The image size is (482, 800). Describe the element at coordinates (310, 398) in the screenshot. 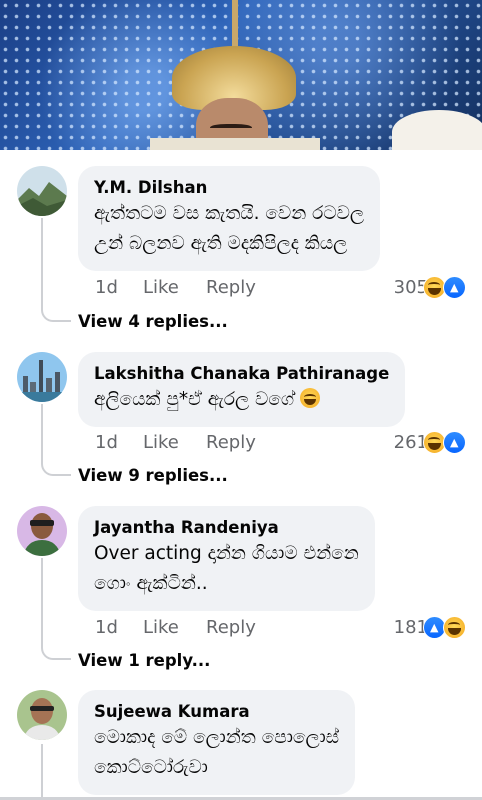

I see `haha-emoji-icon` at that location.